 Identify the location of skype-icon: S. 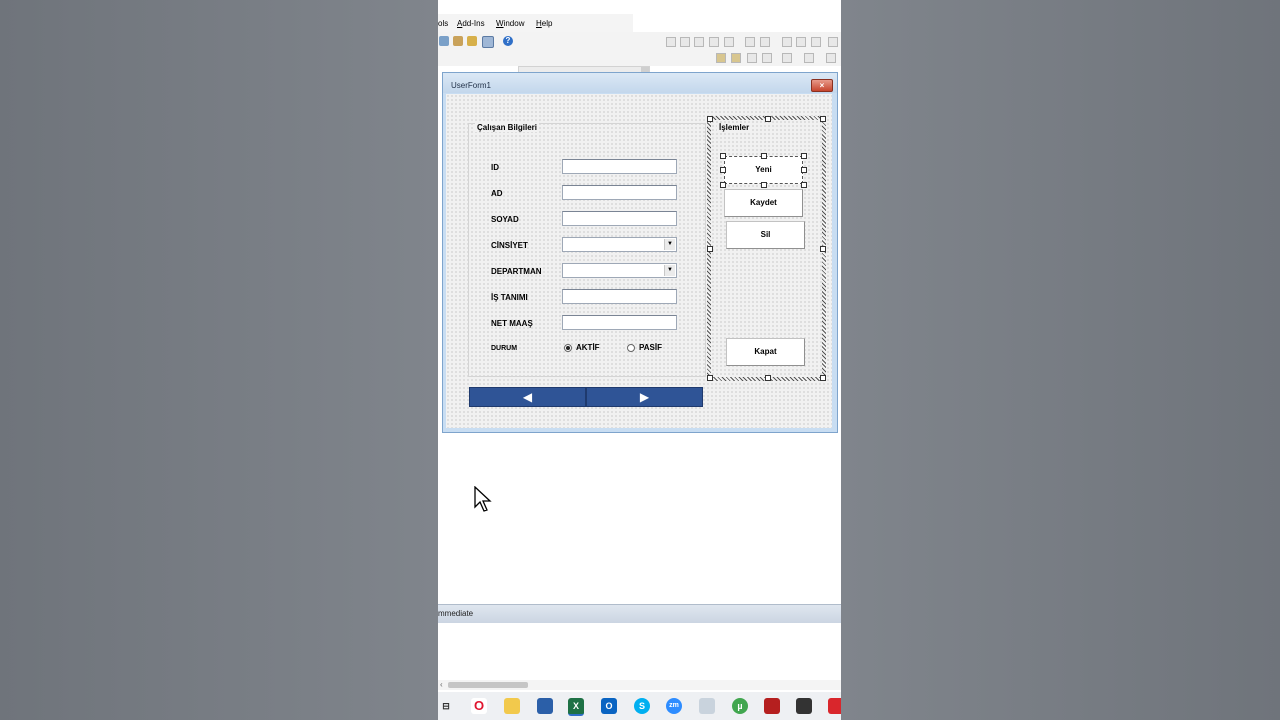
(642, 706).